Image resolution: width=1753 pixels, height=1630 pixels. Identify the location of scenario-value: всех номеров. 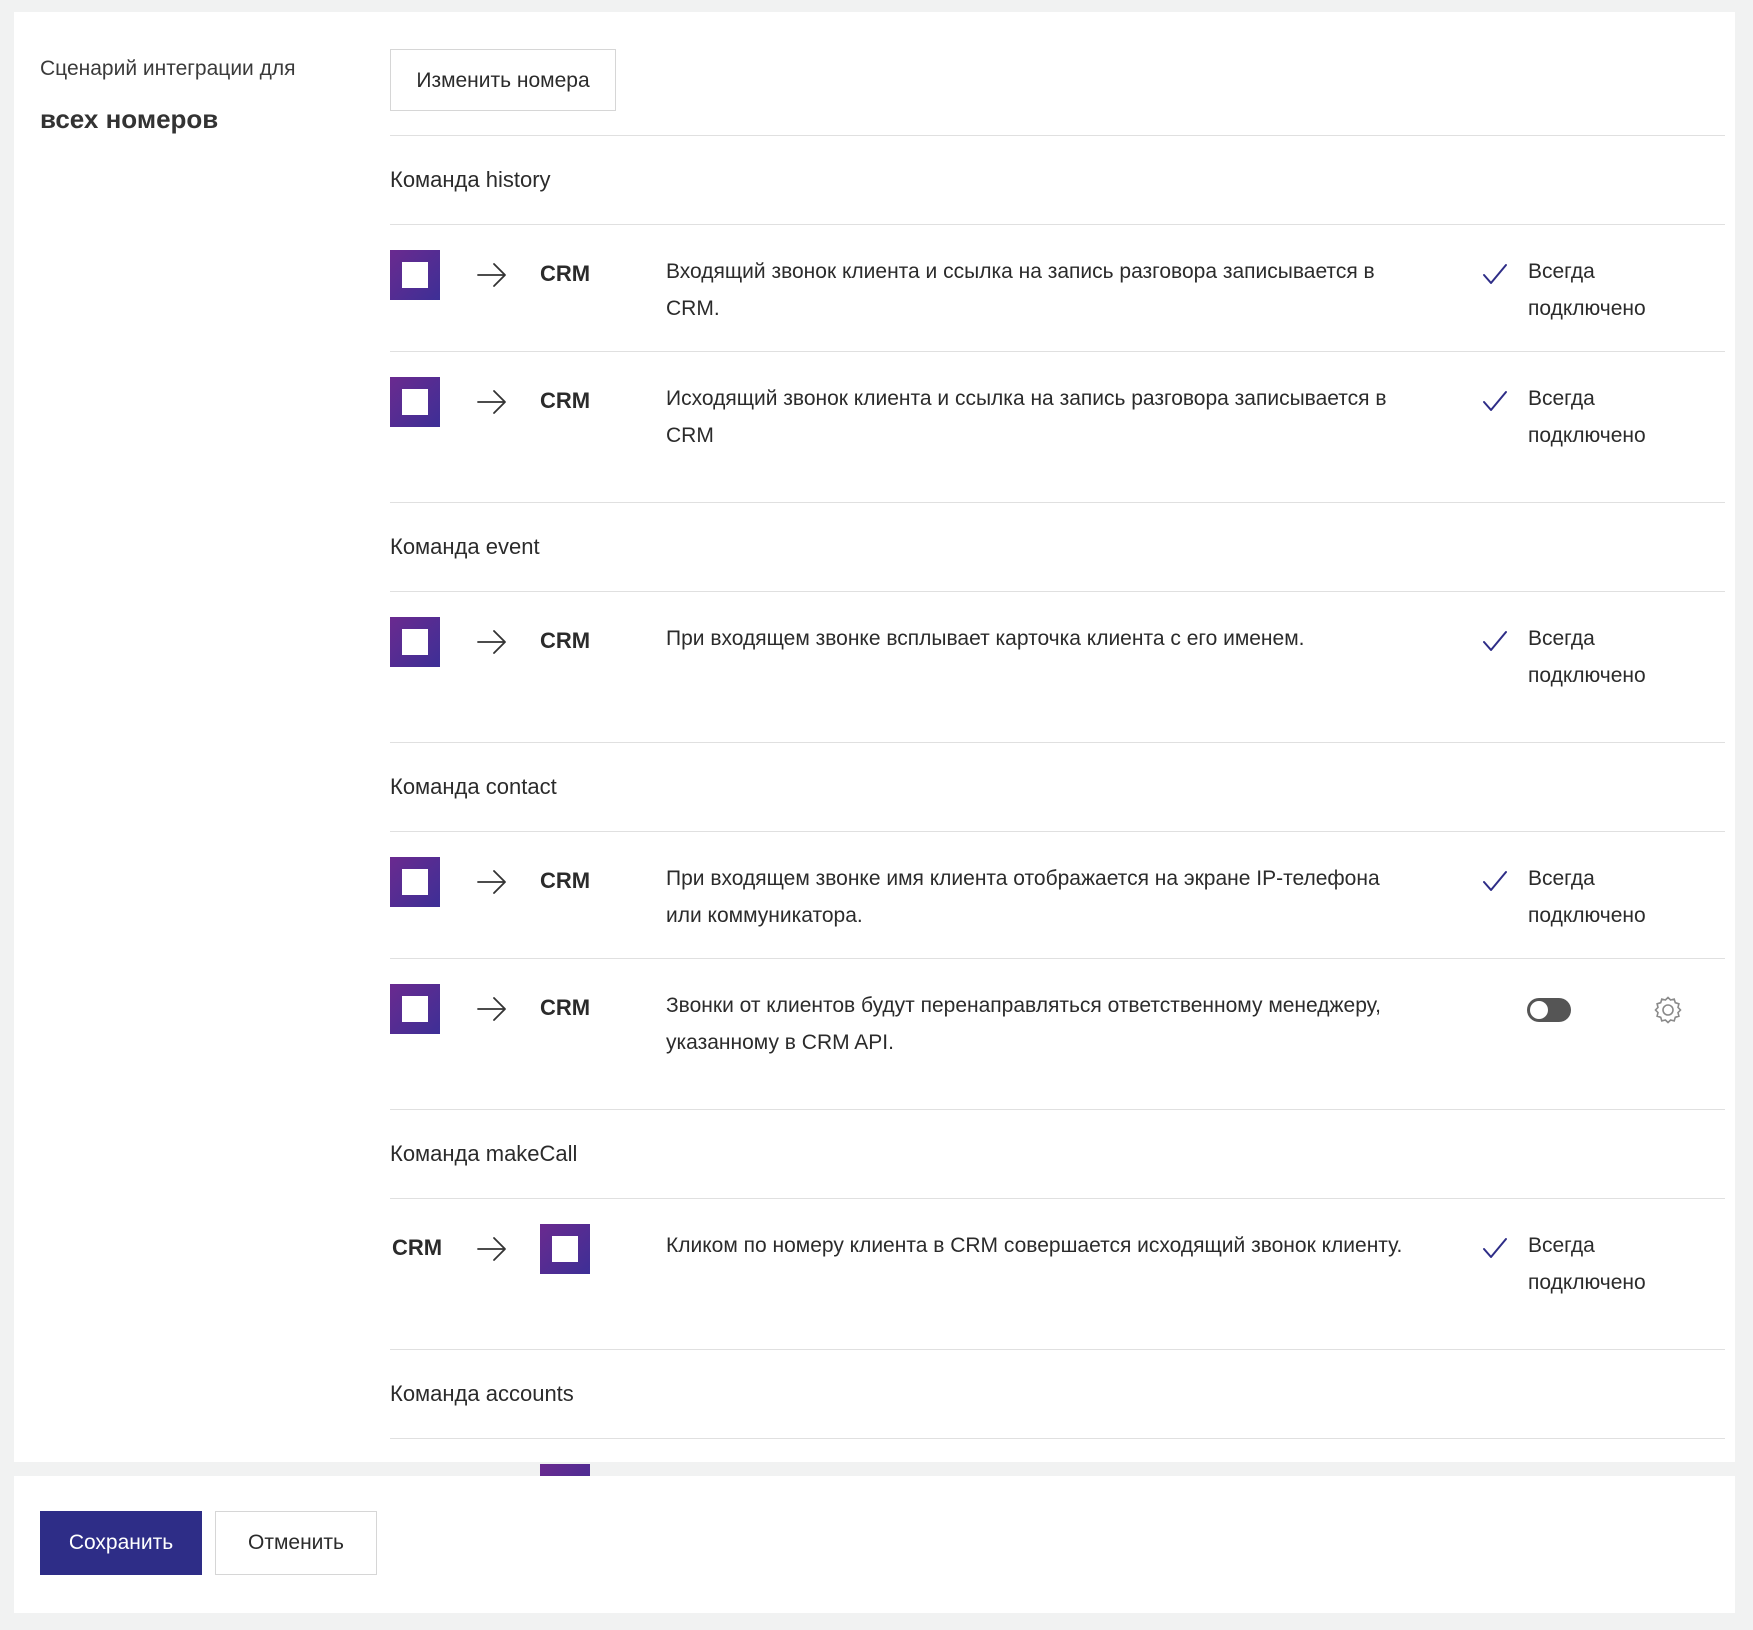
(129, 119).